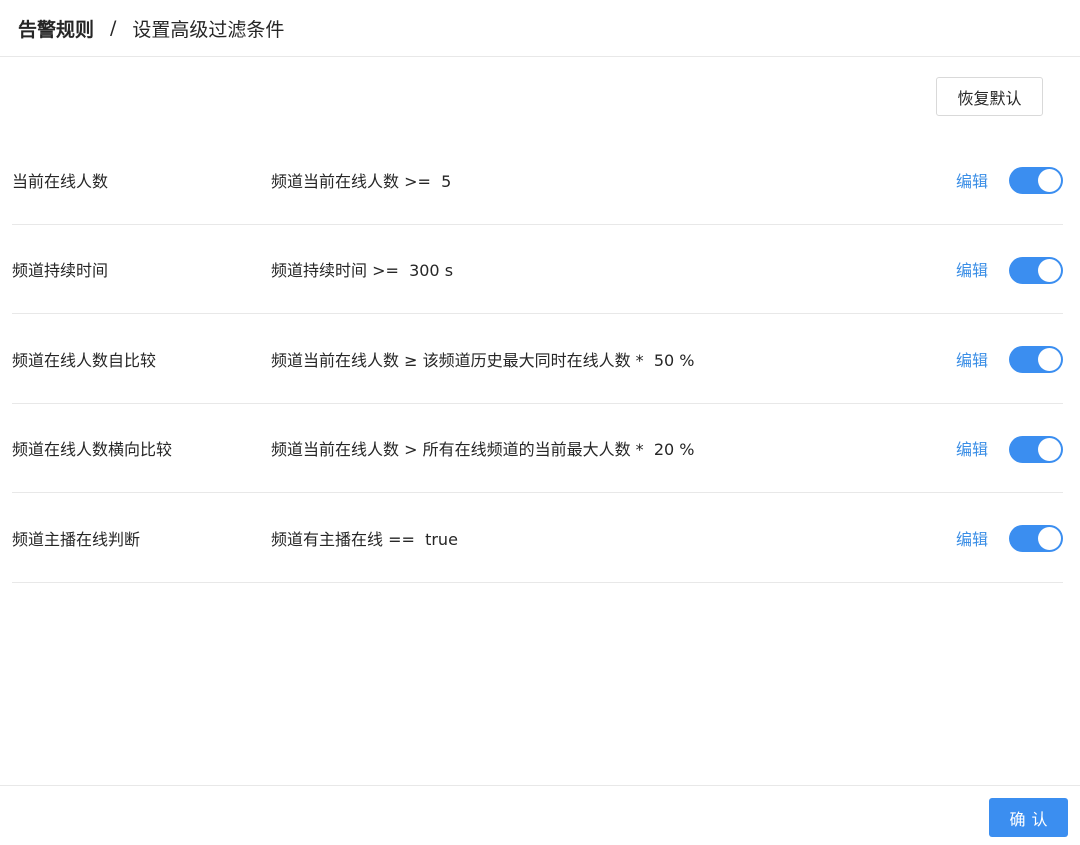 The image size is (1080, 845). I want to click on rule-condition: 频道当前在线人数 > 所有在线频道的当前最大人数 * 20 %, so click(483, 449).